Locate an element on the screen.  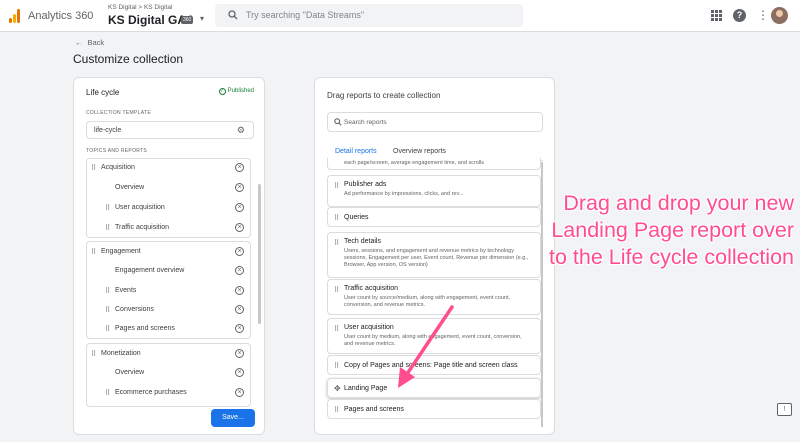
page-title: Customize collection is located at coordinates (128, 59).